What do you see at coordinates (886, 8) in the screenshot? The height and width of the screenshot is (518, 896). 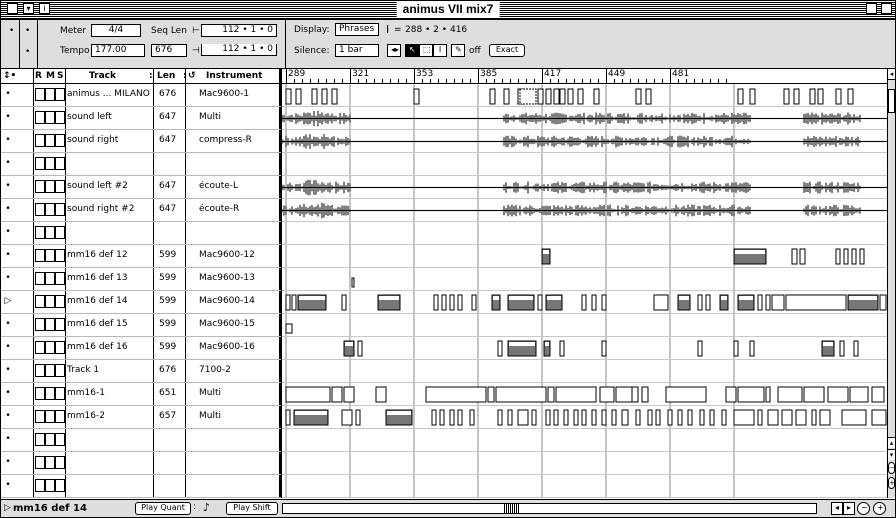 I see `window-shade-icon` at bounding box center [886, 8].